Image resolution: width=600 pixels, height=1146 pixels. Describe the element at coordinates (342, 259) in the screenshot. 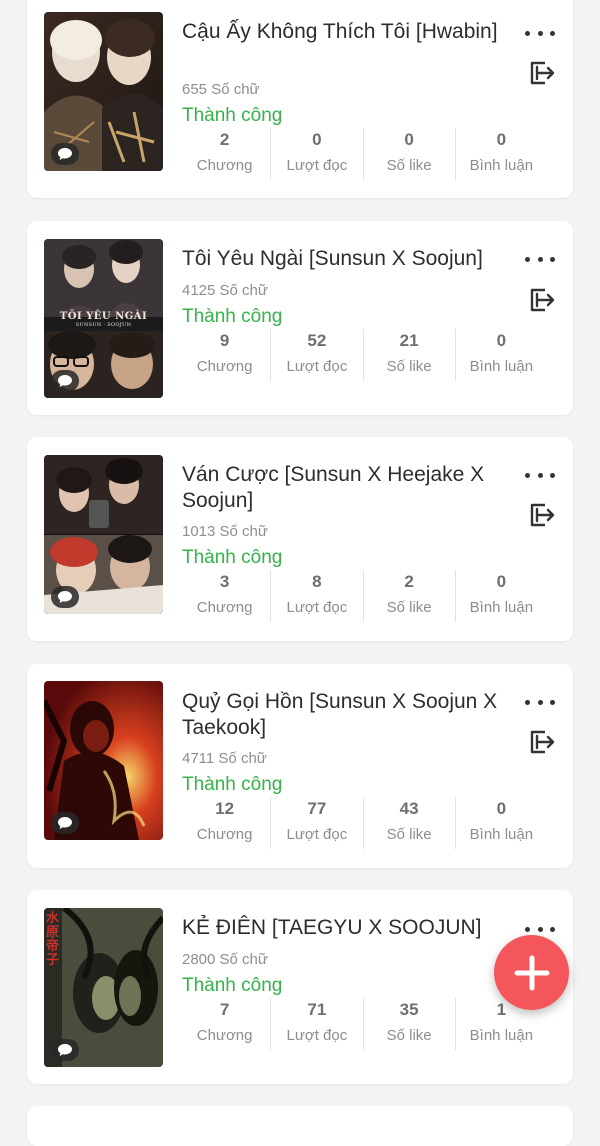

I see `story-title: Tôi Yêu Ngài [Sunsun X Soojun]` at that location.